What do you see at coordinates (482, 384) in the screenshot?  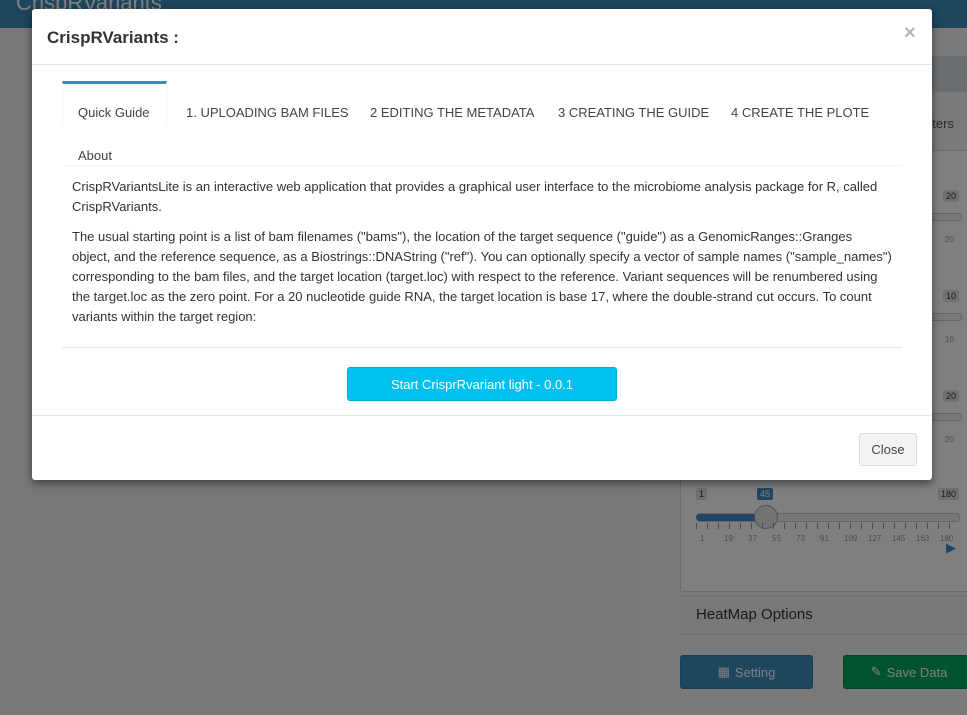 I see `start-button: Start CrisprRvariant light - 0.0.1` at bounding box center [482, 384].